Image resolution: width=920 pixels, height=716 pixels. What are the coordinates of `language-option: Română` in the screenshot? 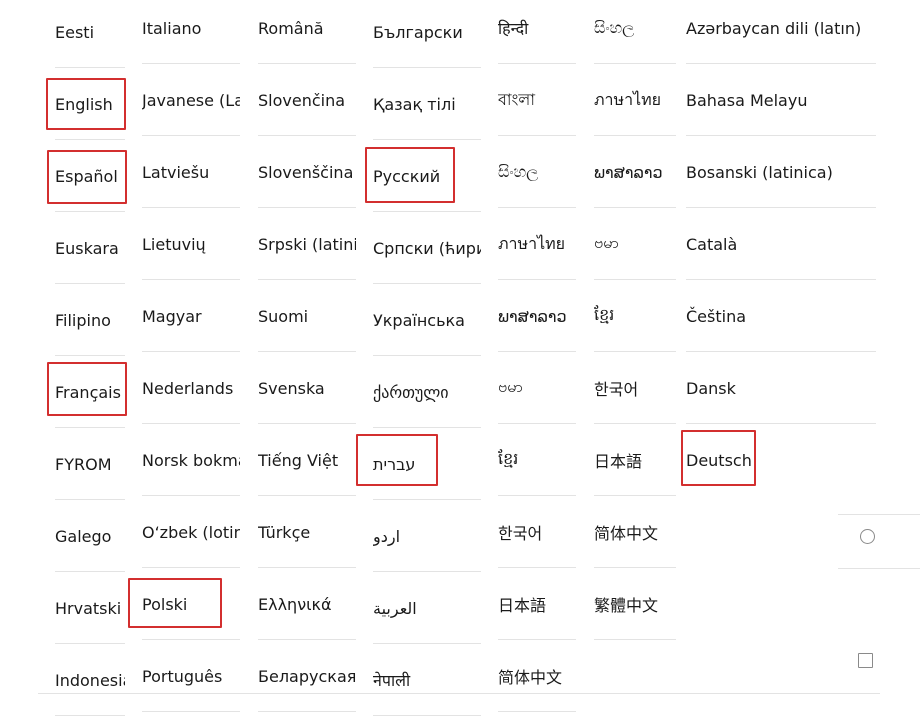 It's located at (307, 32).